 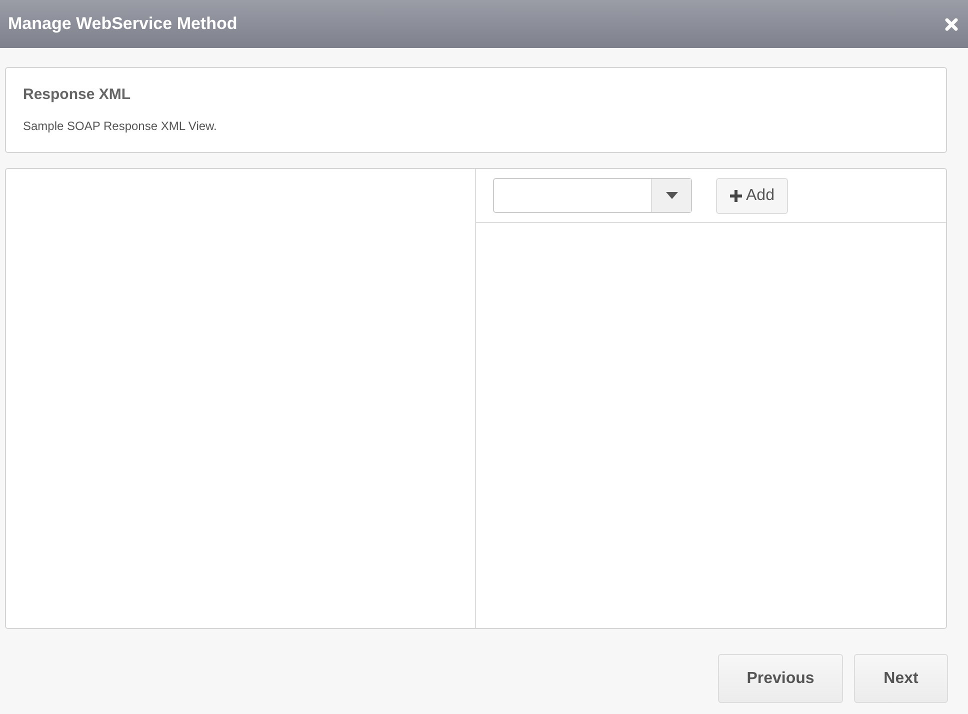 What do you see at coordinates (592, 195) in the screenshot?
I see `dropdown-field` at bounding box center [592, 195].